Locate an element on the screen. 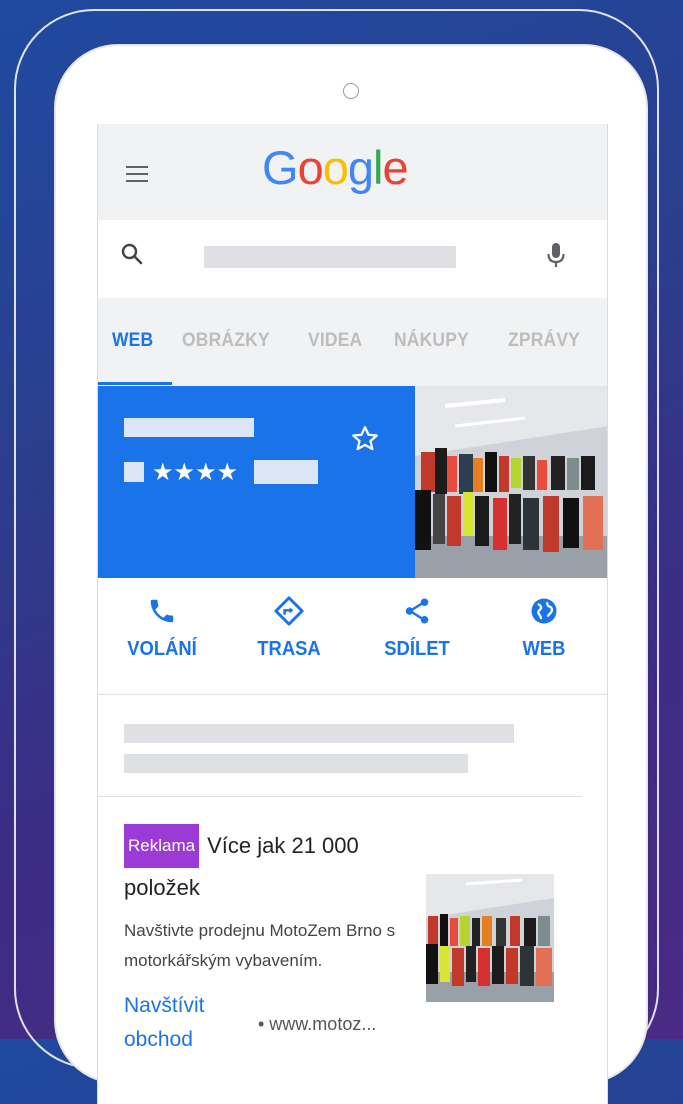 The image size is (683, 1104). section-divider is located at coordinates (340, 796).